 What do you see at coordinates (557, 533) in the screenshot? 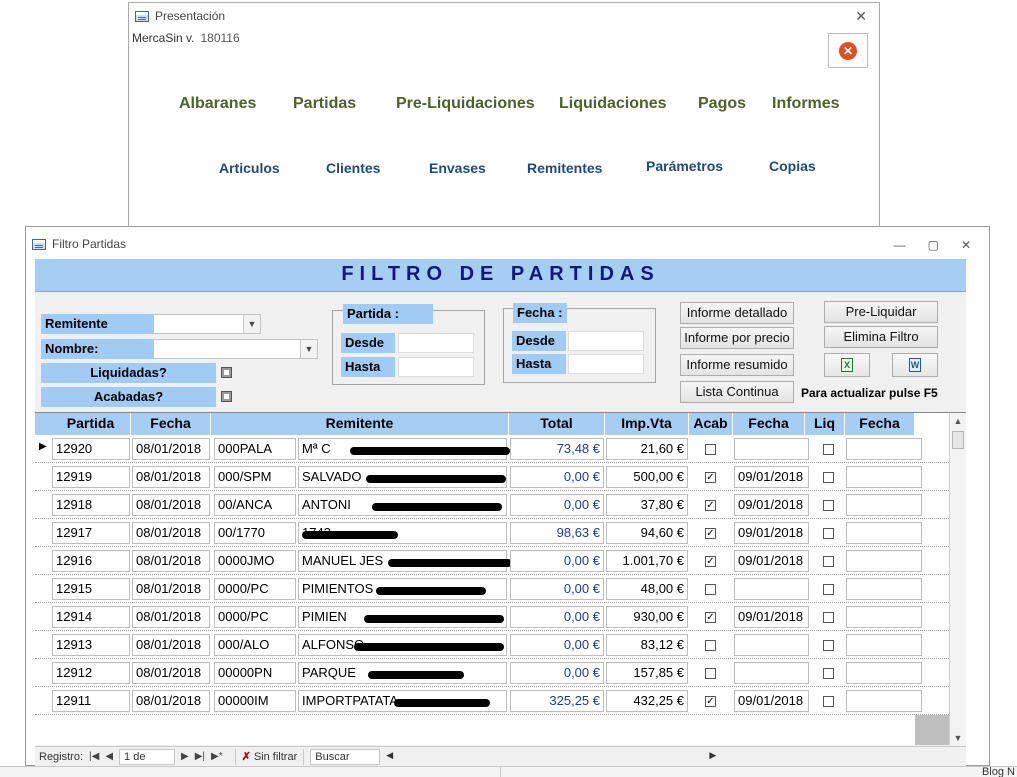
I see `cell-total: 98,63 €` at bounding box center [557, 533].